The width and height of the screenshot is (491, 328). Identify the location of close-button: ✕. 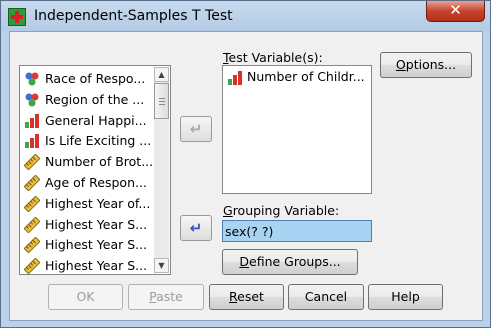
(455, 11).